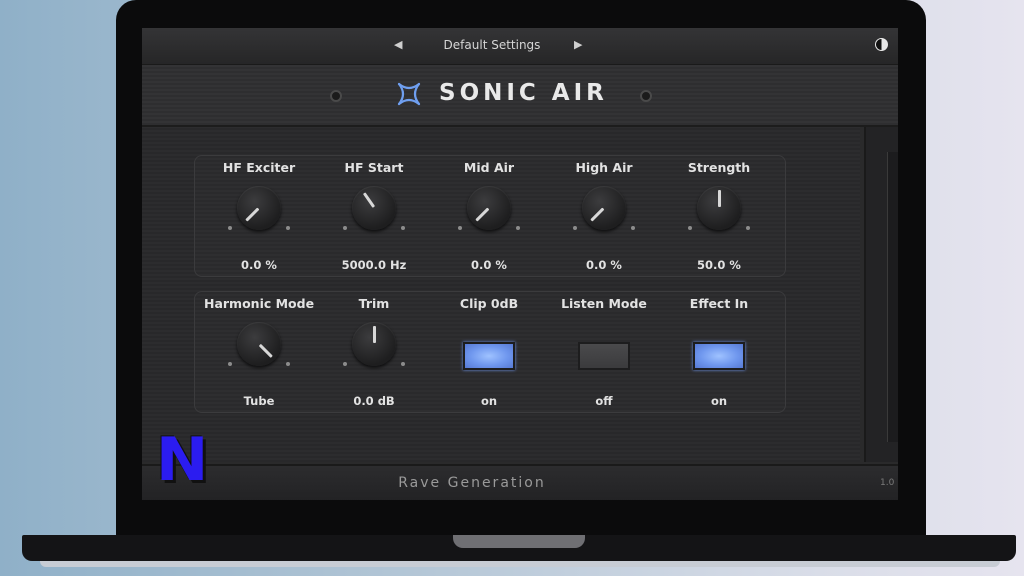 The image size is (1024, 576). I want to click on plugin-title: SONIC AIR, so click(523, 93).